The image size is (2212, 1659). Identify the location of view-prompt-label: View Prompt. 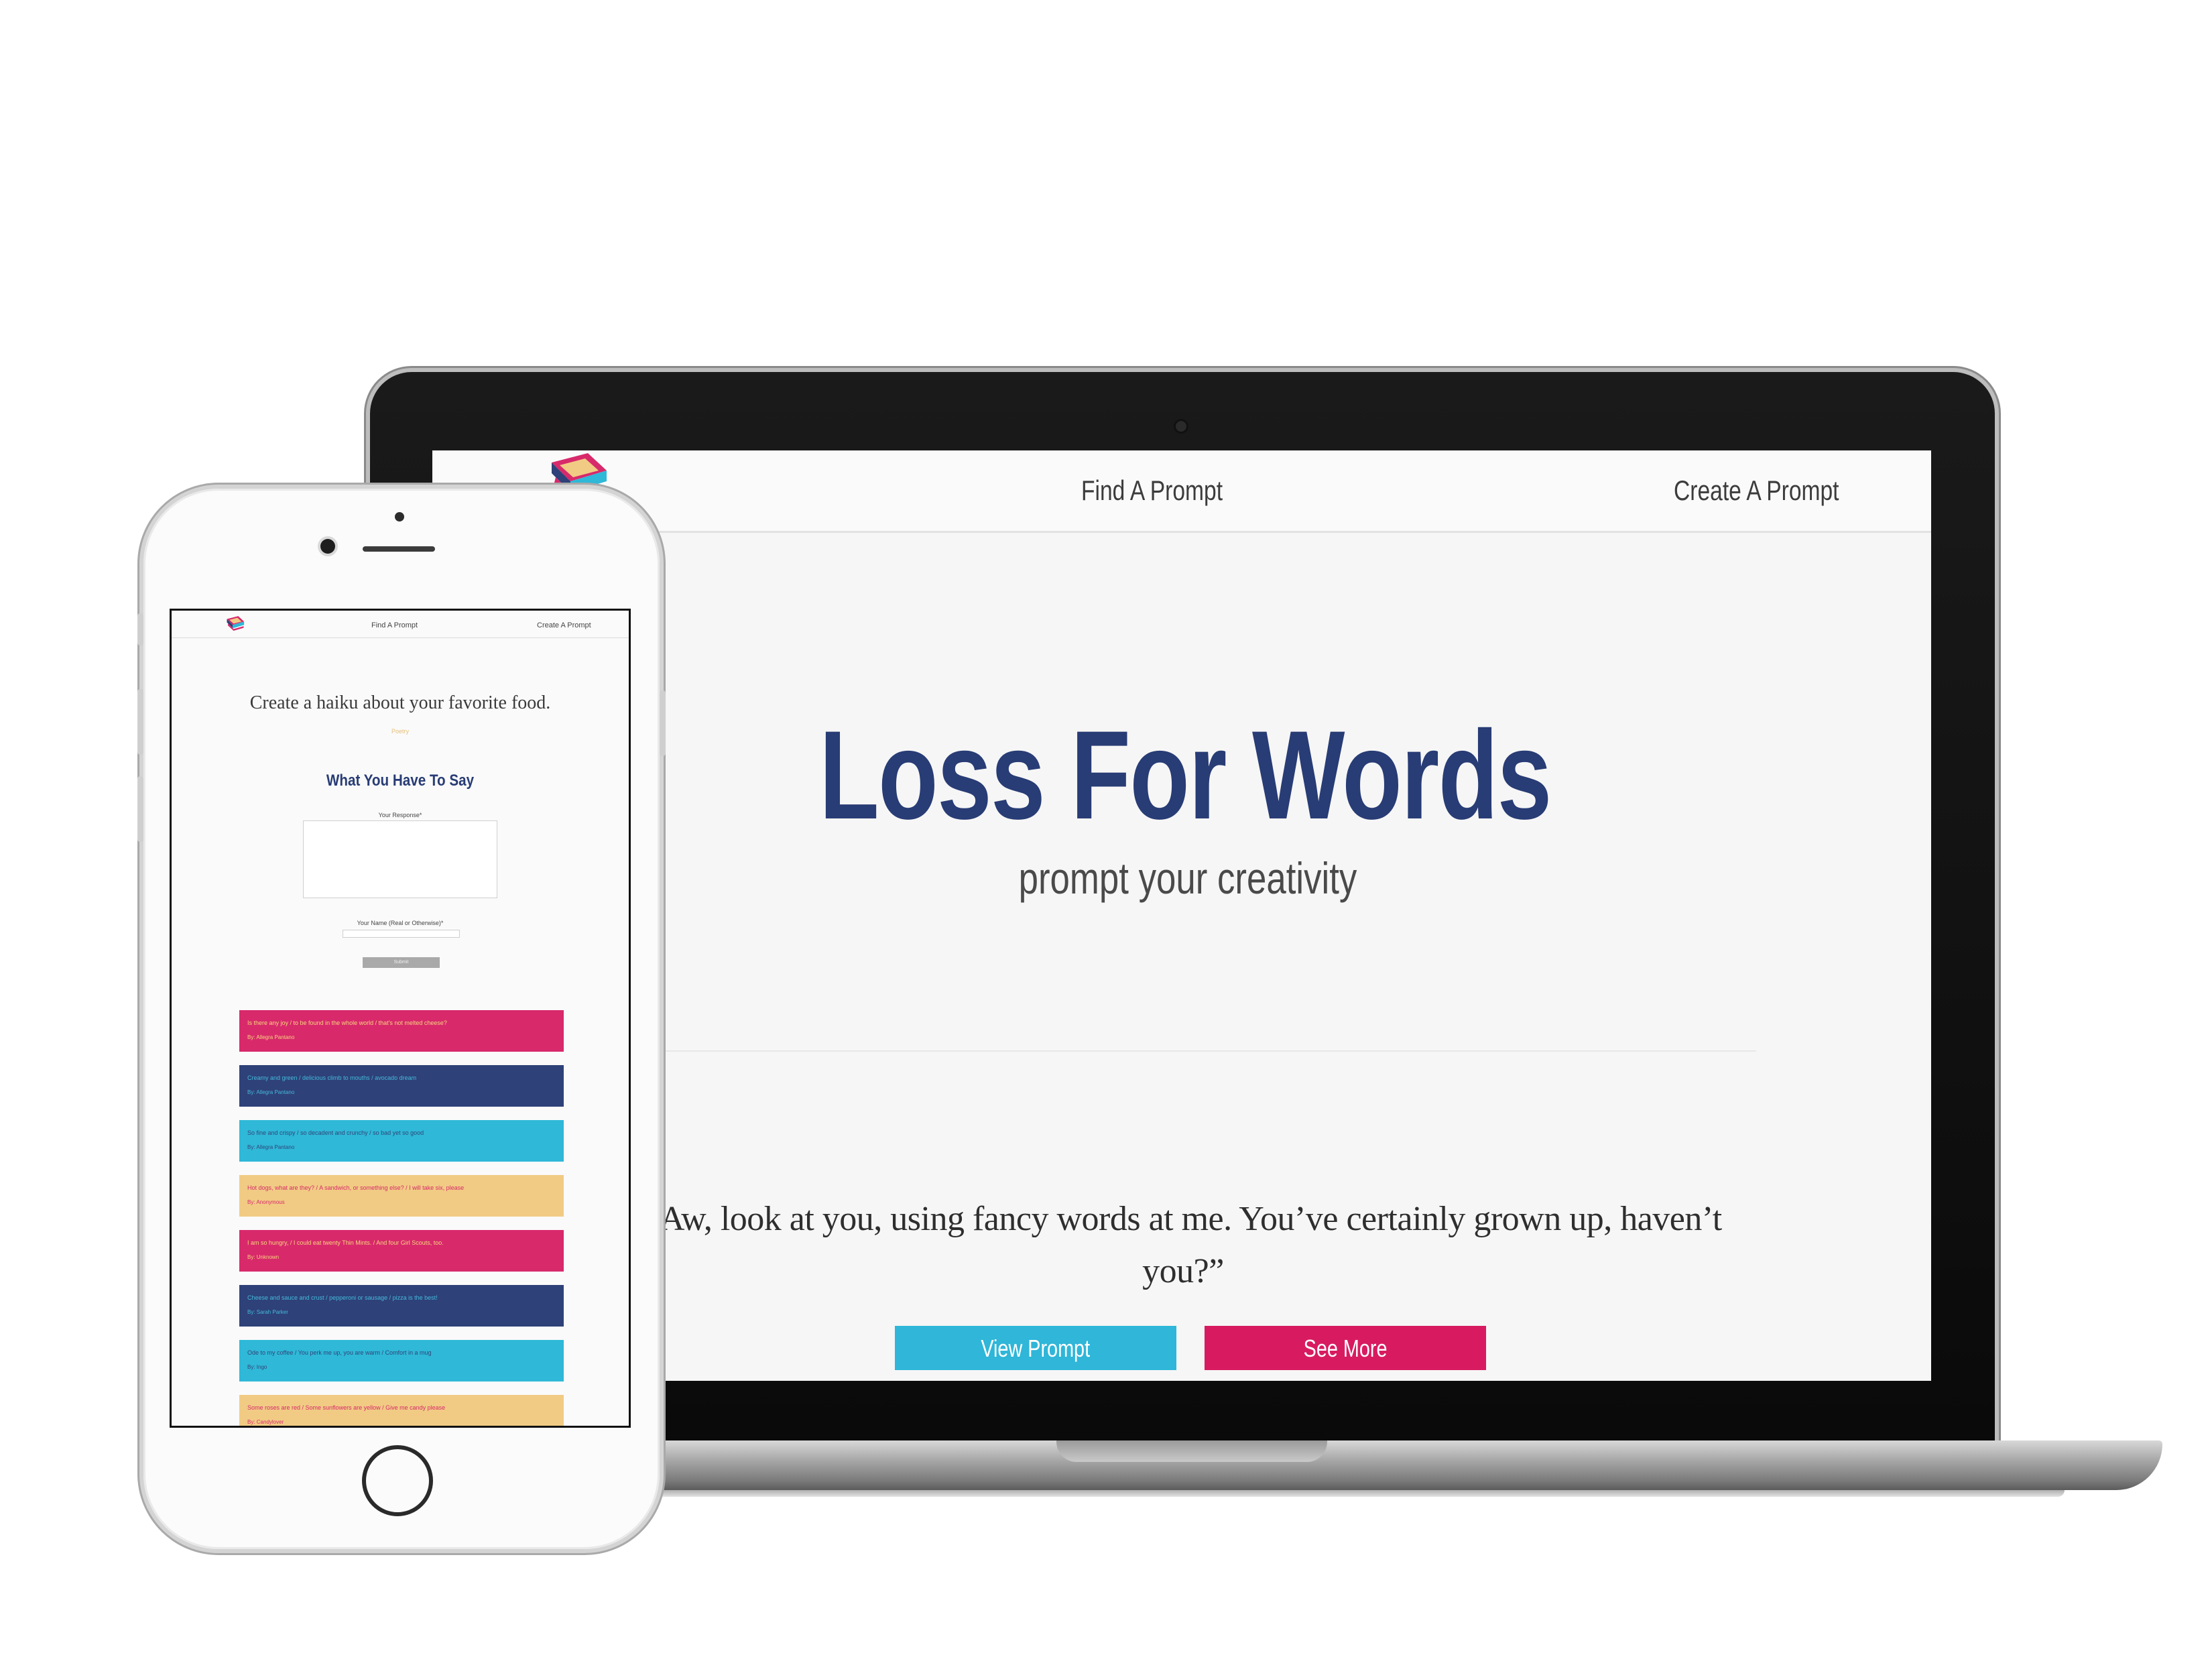
(1036, 1348).